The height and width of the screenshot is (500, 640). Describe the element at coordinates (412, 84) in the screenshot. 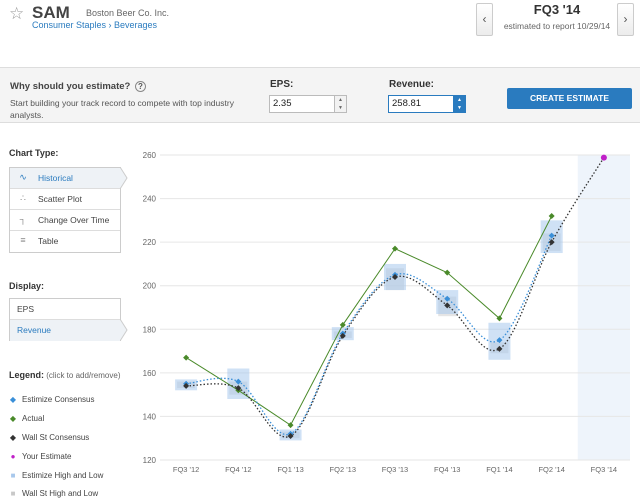

I see `revenue-label: Revenue:` at that location.